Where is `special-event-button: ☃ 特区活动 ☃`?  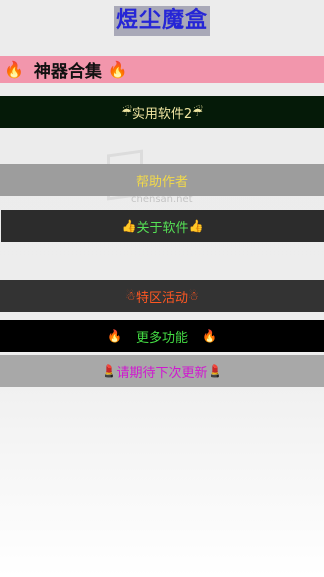
special-event-button: ☃ 特区活动 ☃ is located at coordinates (162, 296).